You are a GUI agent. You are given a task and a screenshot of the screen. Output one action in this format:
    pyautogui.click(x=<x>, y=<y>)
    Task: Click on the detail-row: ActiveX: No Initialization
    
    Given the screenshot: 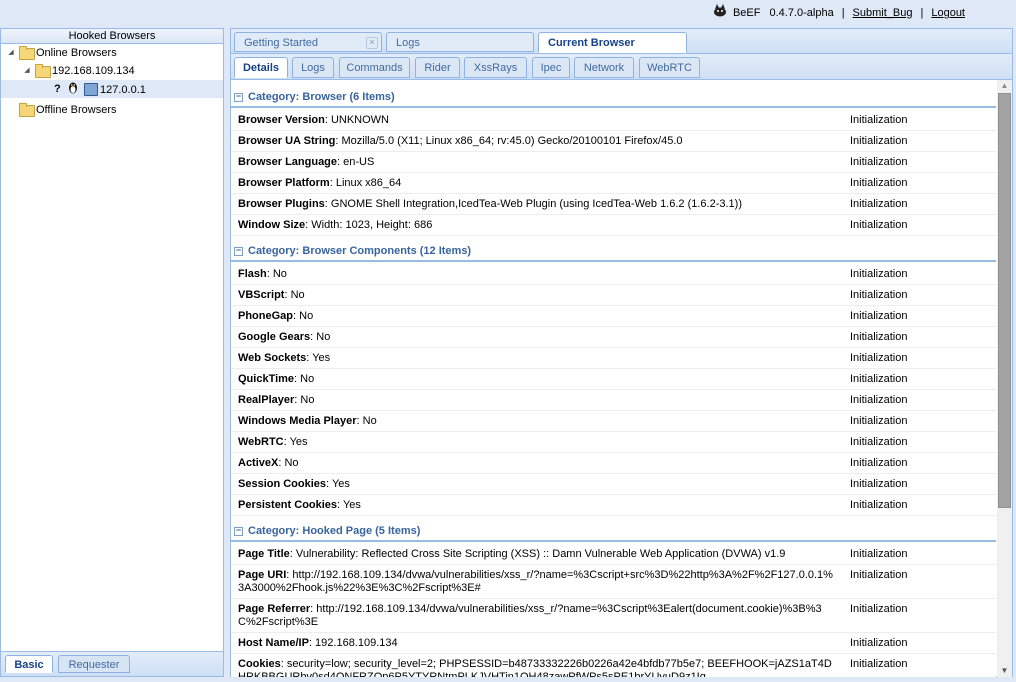 What is the action you would take?
    pyautogui.click(x=613, y=463)
    